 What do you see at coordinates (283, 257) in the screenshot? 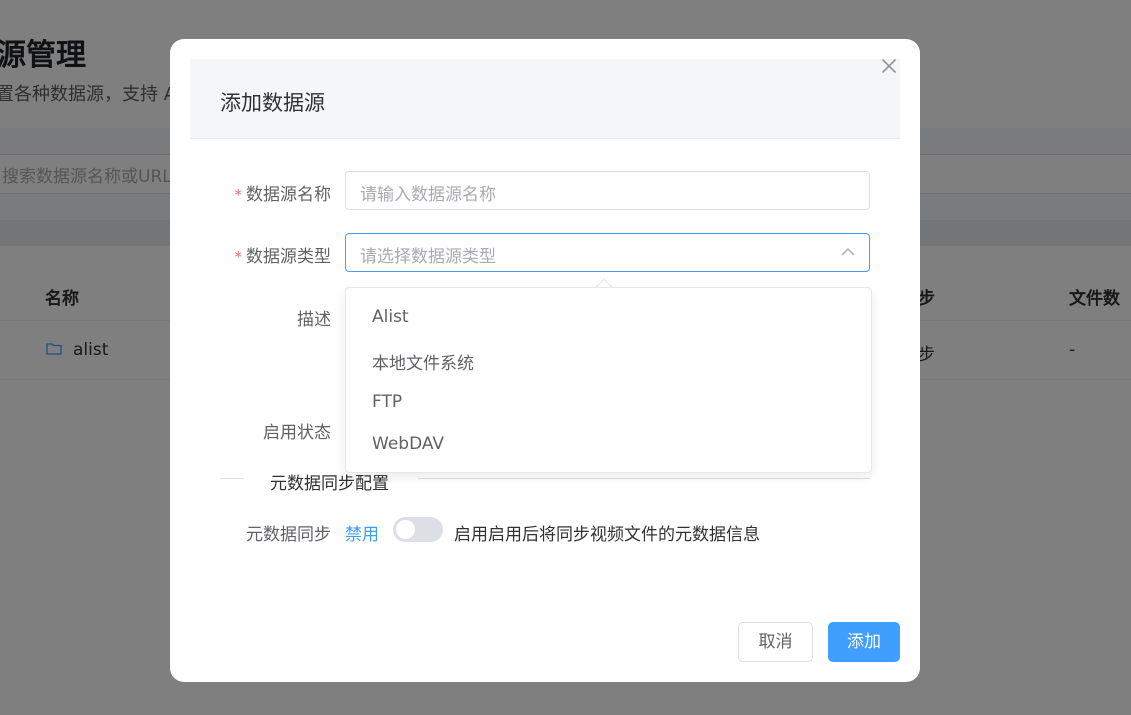
I see `label-type: * 数据源类型` at bounding box center [283, 257].